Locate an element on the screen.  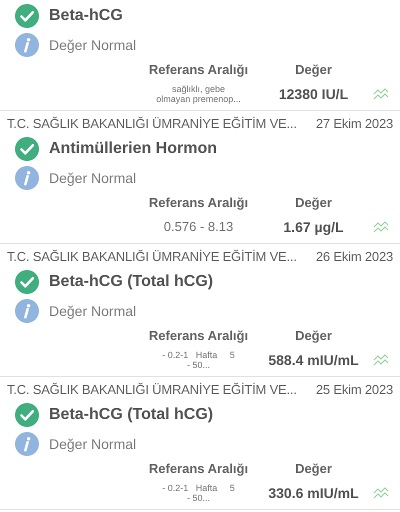
result-date: 25 Ekim 2023 is located at coordinates (354, 390).